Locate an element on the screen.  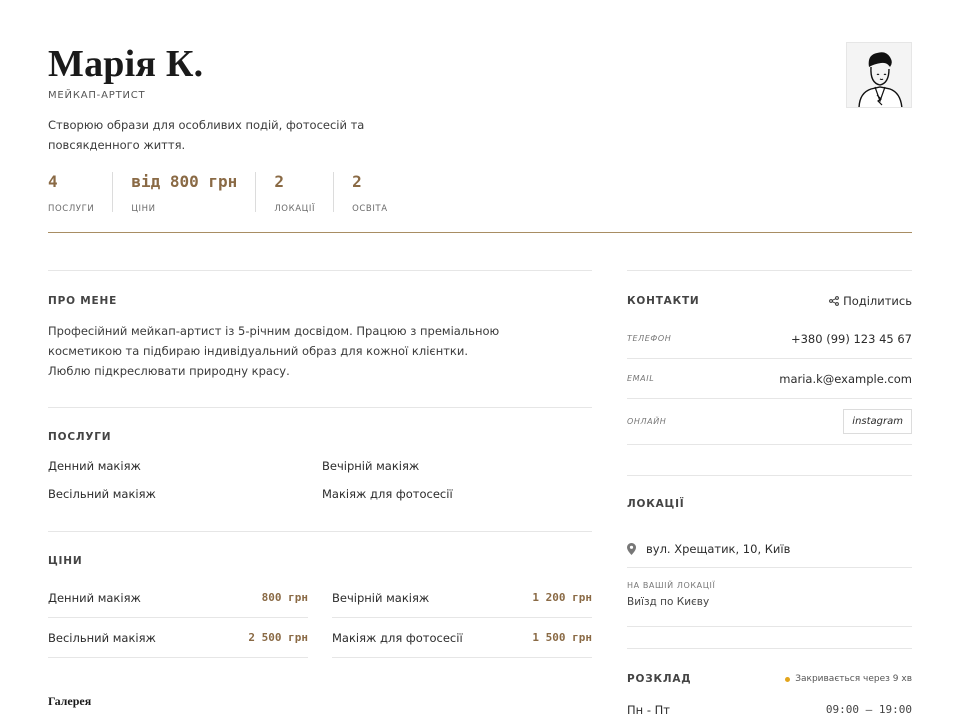
price-row: Денний макіяж 800 грн is located at coordinates (178, 598).